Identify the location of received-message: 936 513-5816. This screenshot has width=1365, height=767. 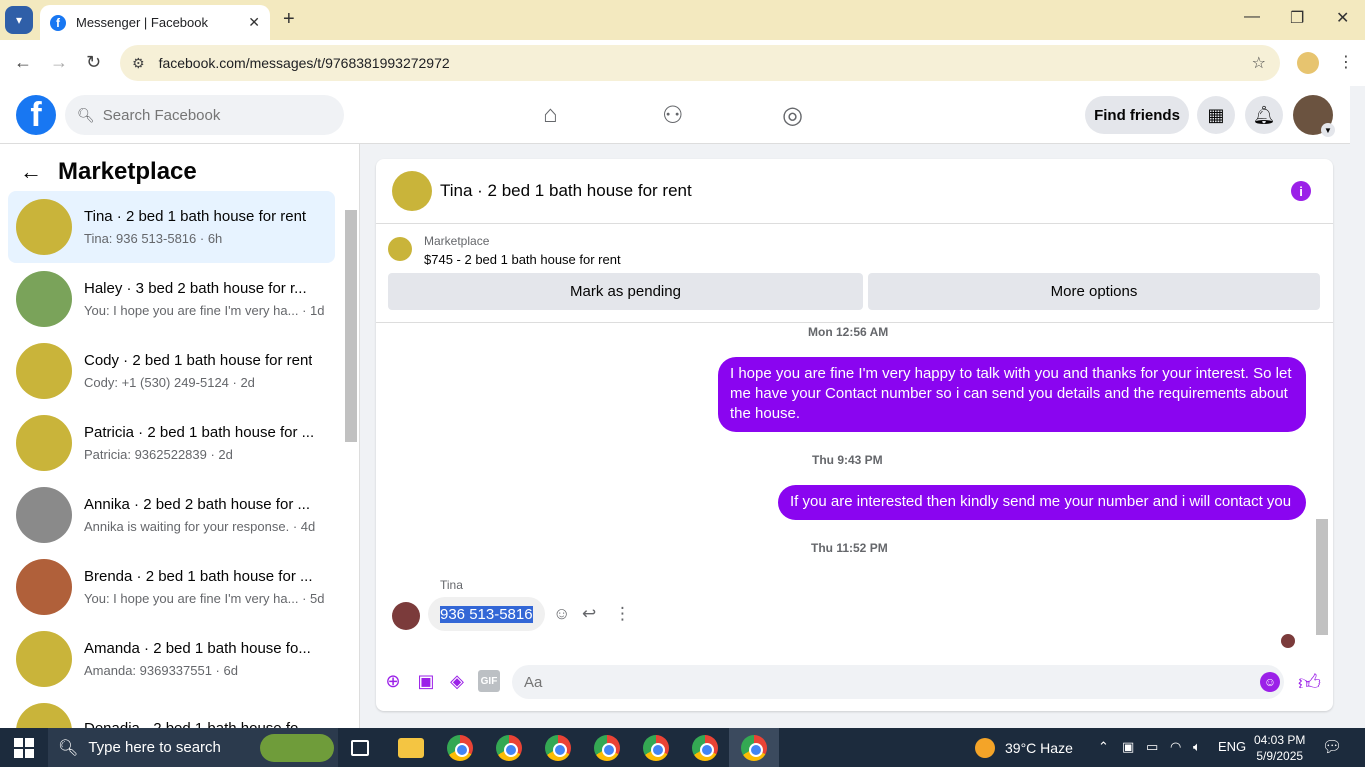
(486, 614).